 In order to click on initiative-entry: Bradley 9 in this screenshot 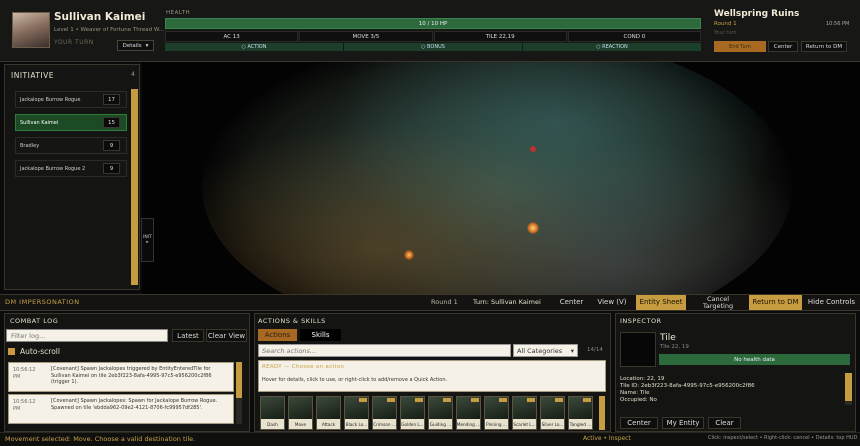, I will do `click(71, 145)`.